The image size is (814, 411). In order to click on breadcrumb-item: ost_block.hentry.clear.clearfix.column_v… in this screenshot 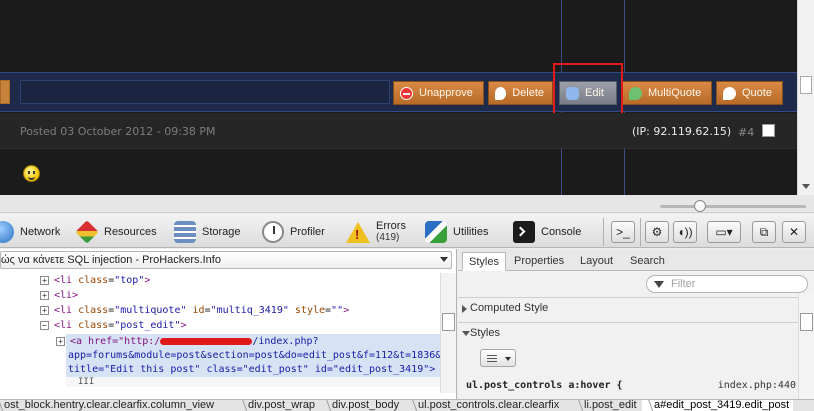, I will do `click(107, 405)`.